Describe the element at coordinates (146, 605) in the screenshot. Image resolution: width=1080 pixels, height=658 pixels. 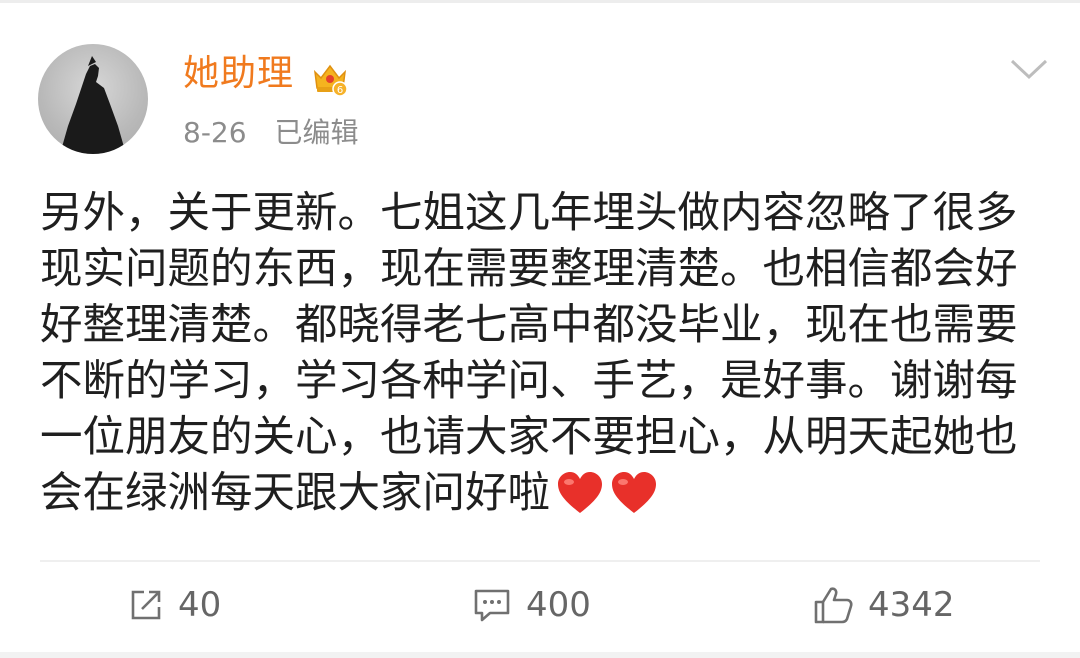
I see `share-icon` at that location.